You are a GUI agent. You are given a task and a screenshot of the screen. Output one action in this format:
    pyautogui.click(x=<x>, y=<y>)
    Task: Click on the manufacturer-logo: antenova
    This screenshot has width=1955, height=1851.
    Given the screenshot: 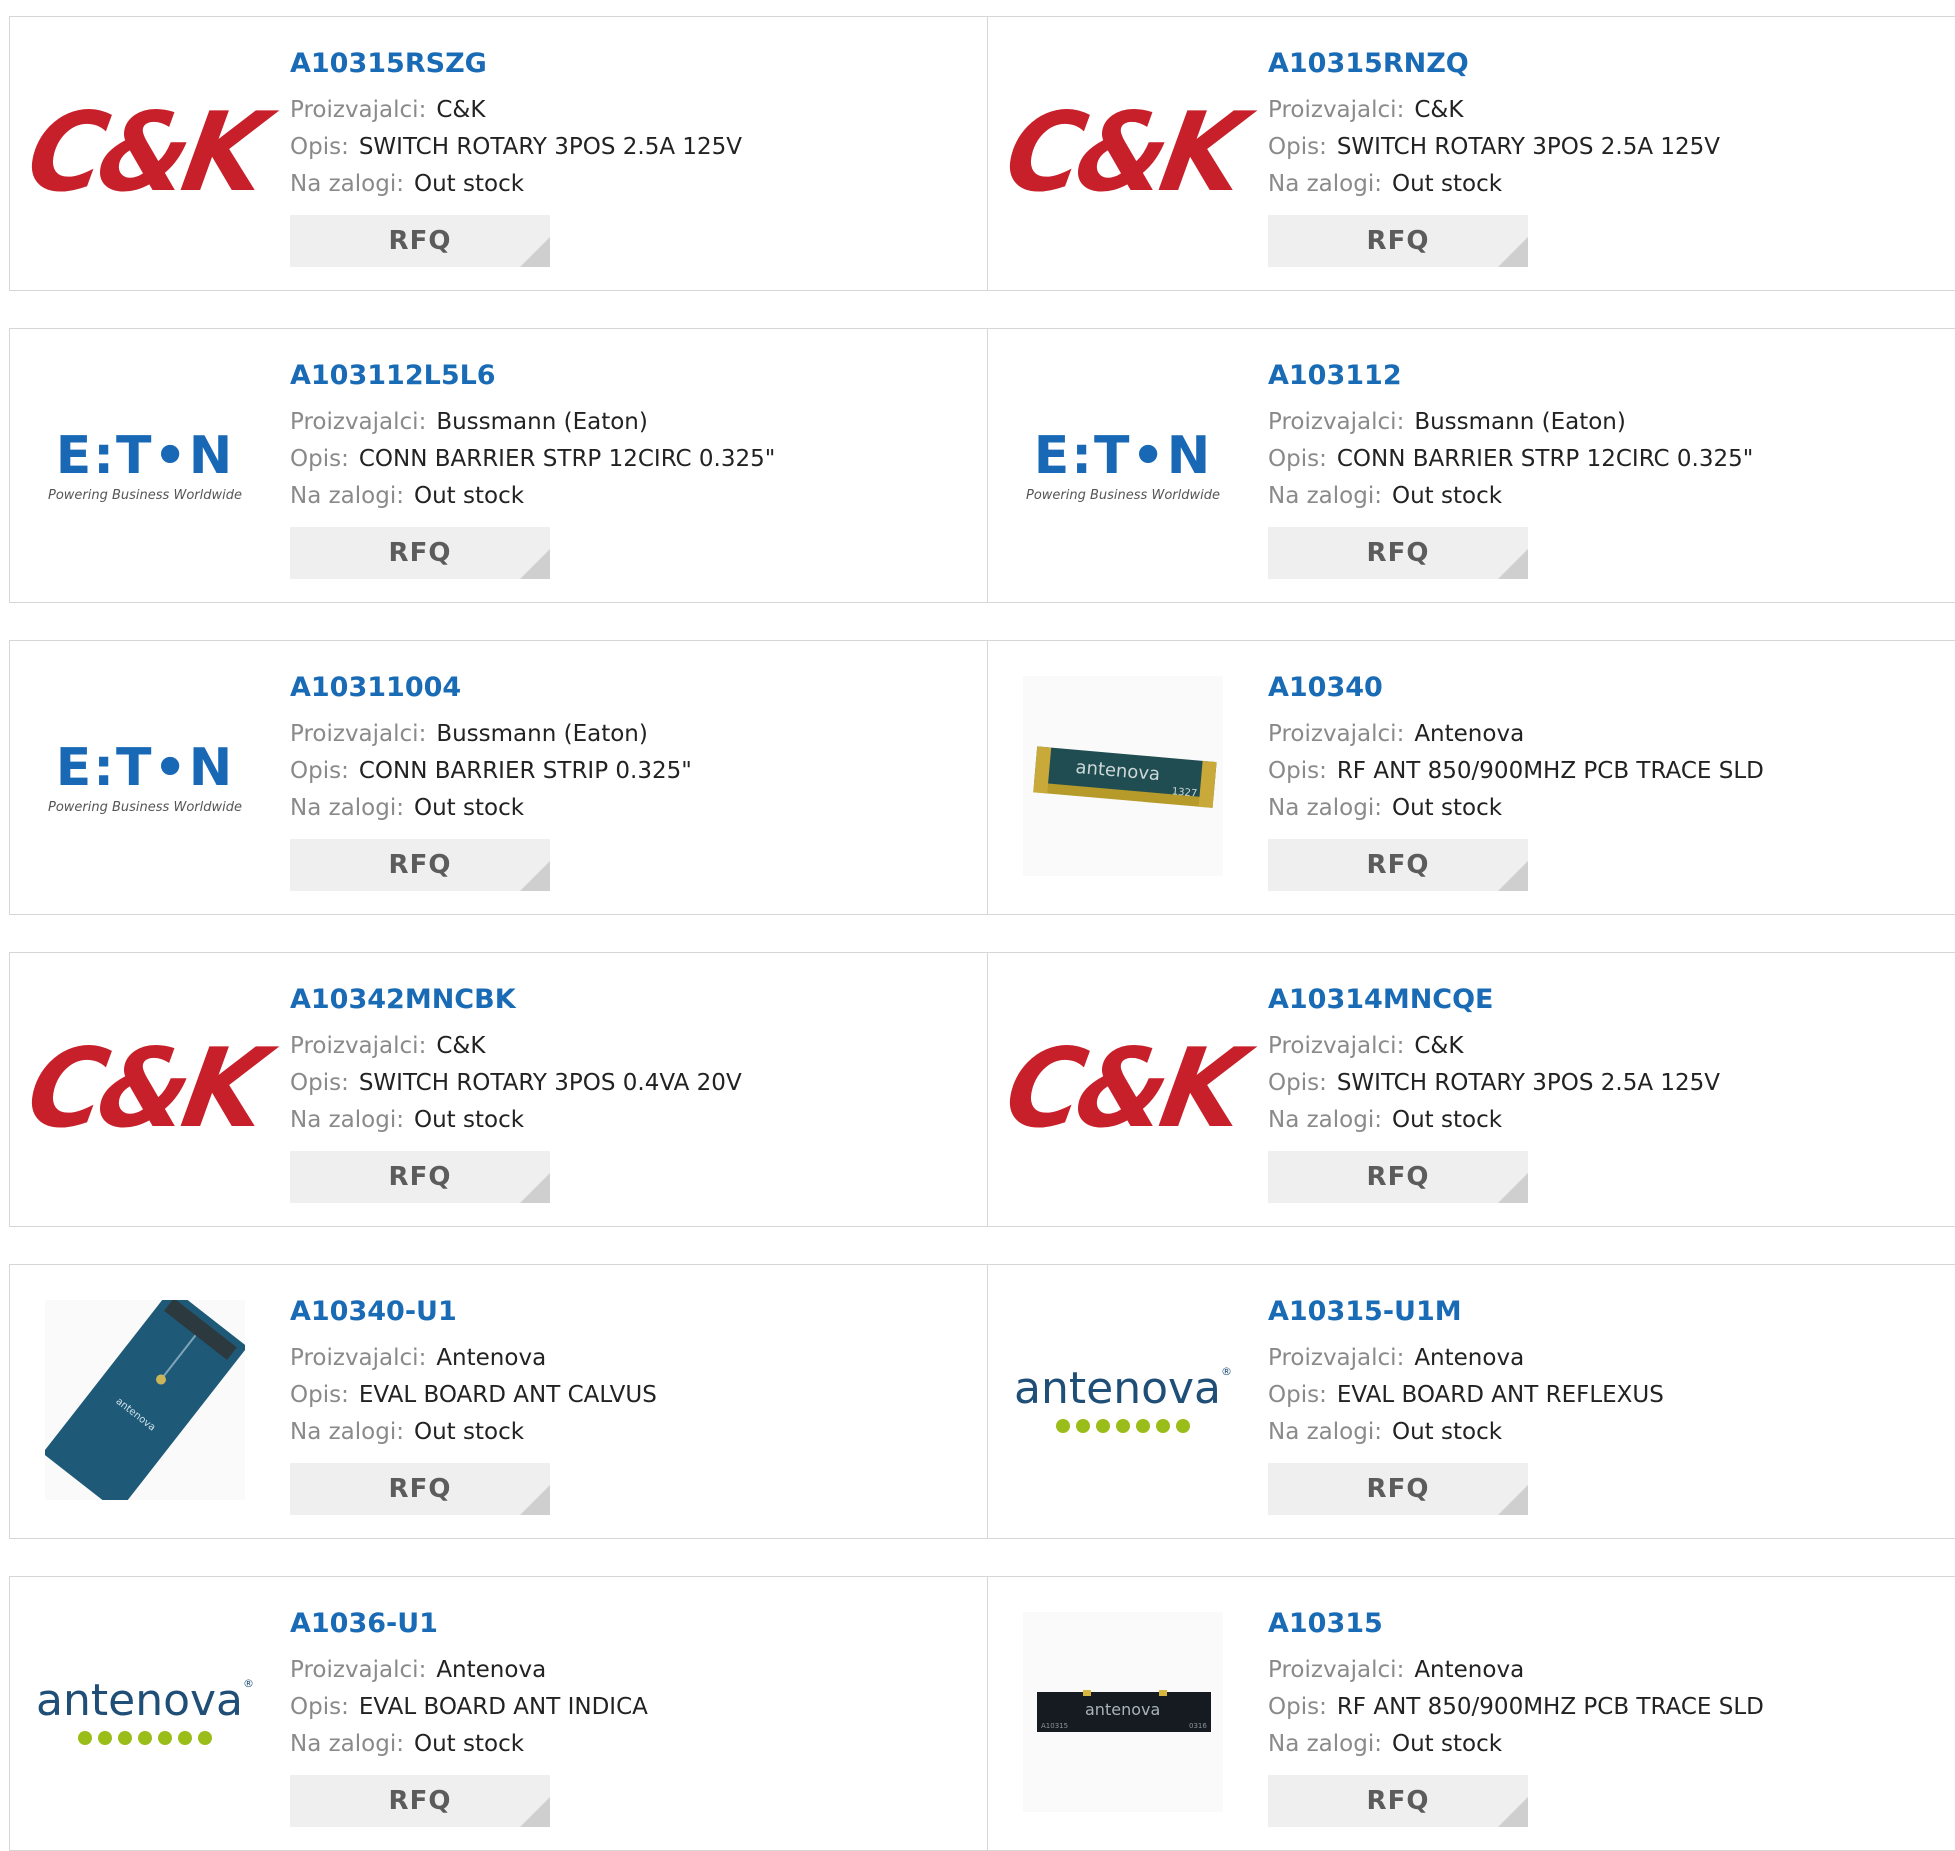 What is the action you would take?
    pyautogui.click(x=145, y=1400)
    